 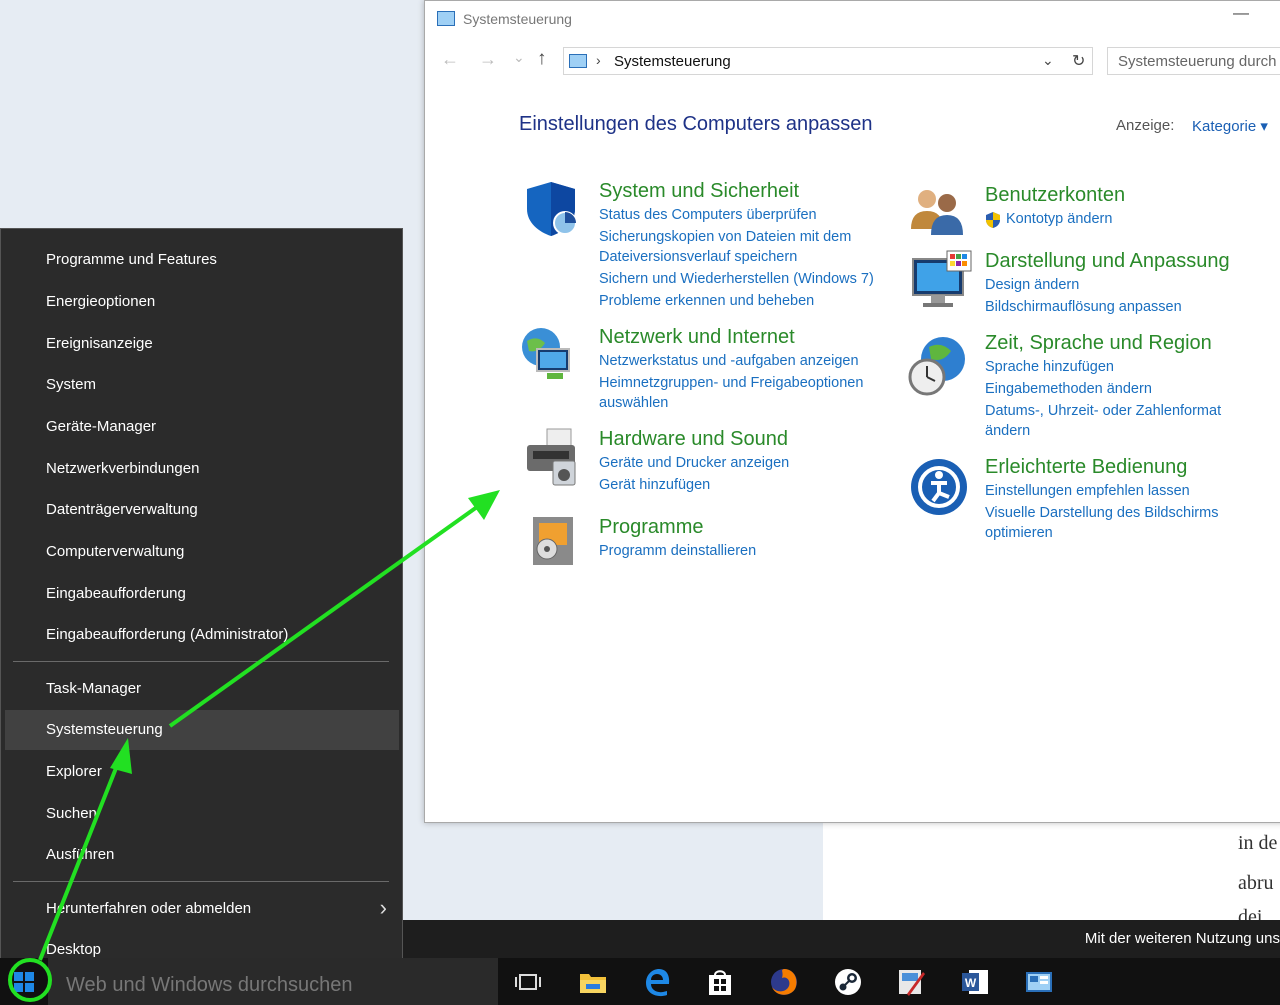 What do you see at coordinates (1250, 913) in the screenshot?
I see `background-text-line: dei` at bounding box center [1250, 913].